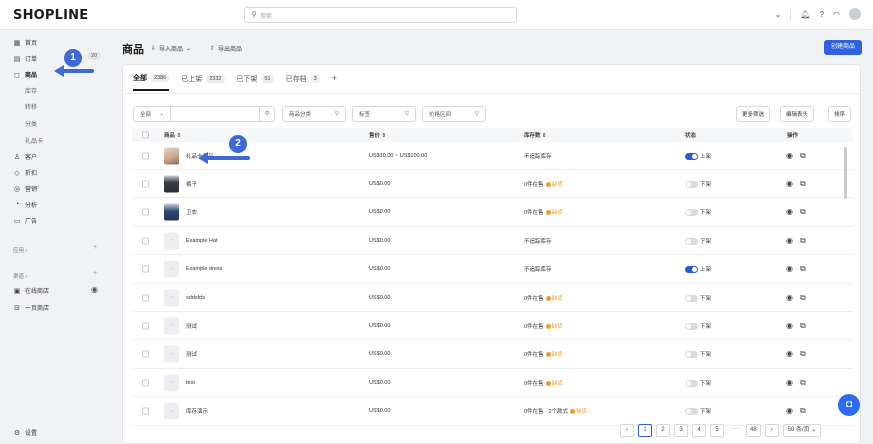  What do you see at coordinates (380, 15) in the screenshot?
I see `search-input: ⚲ 搜索` at bounding box center [380, 15].